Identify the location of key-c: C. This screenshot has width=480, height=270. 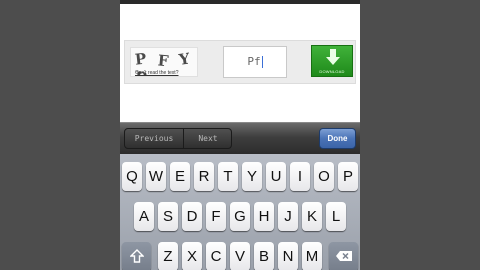
(216, 256).